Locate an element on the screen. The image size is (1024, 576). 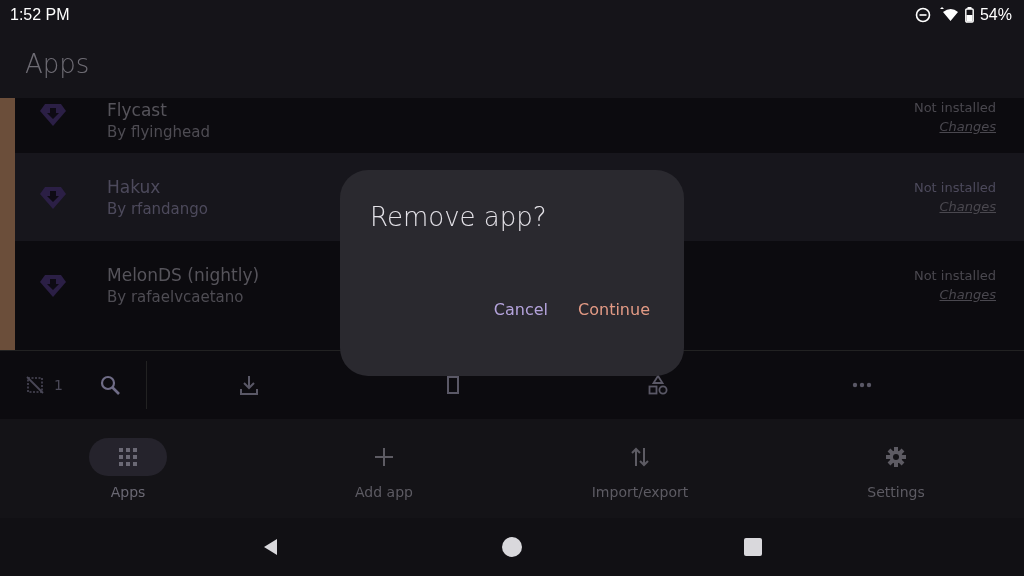
app-author: By rfandango is located at coordinates (157, 208).